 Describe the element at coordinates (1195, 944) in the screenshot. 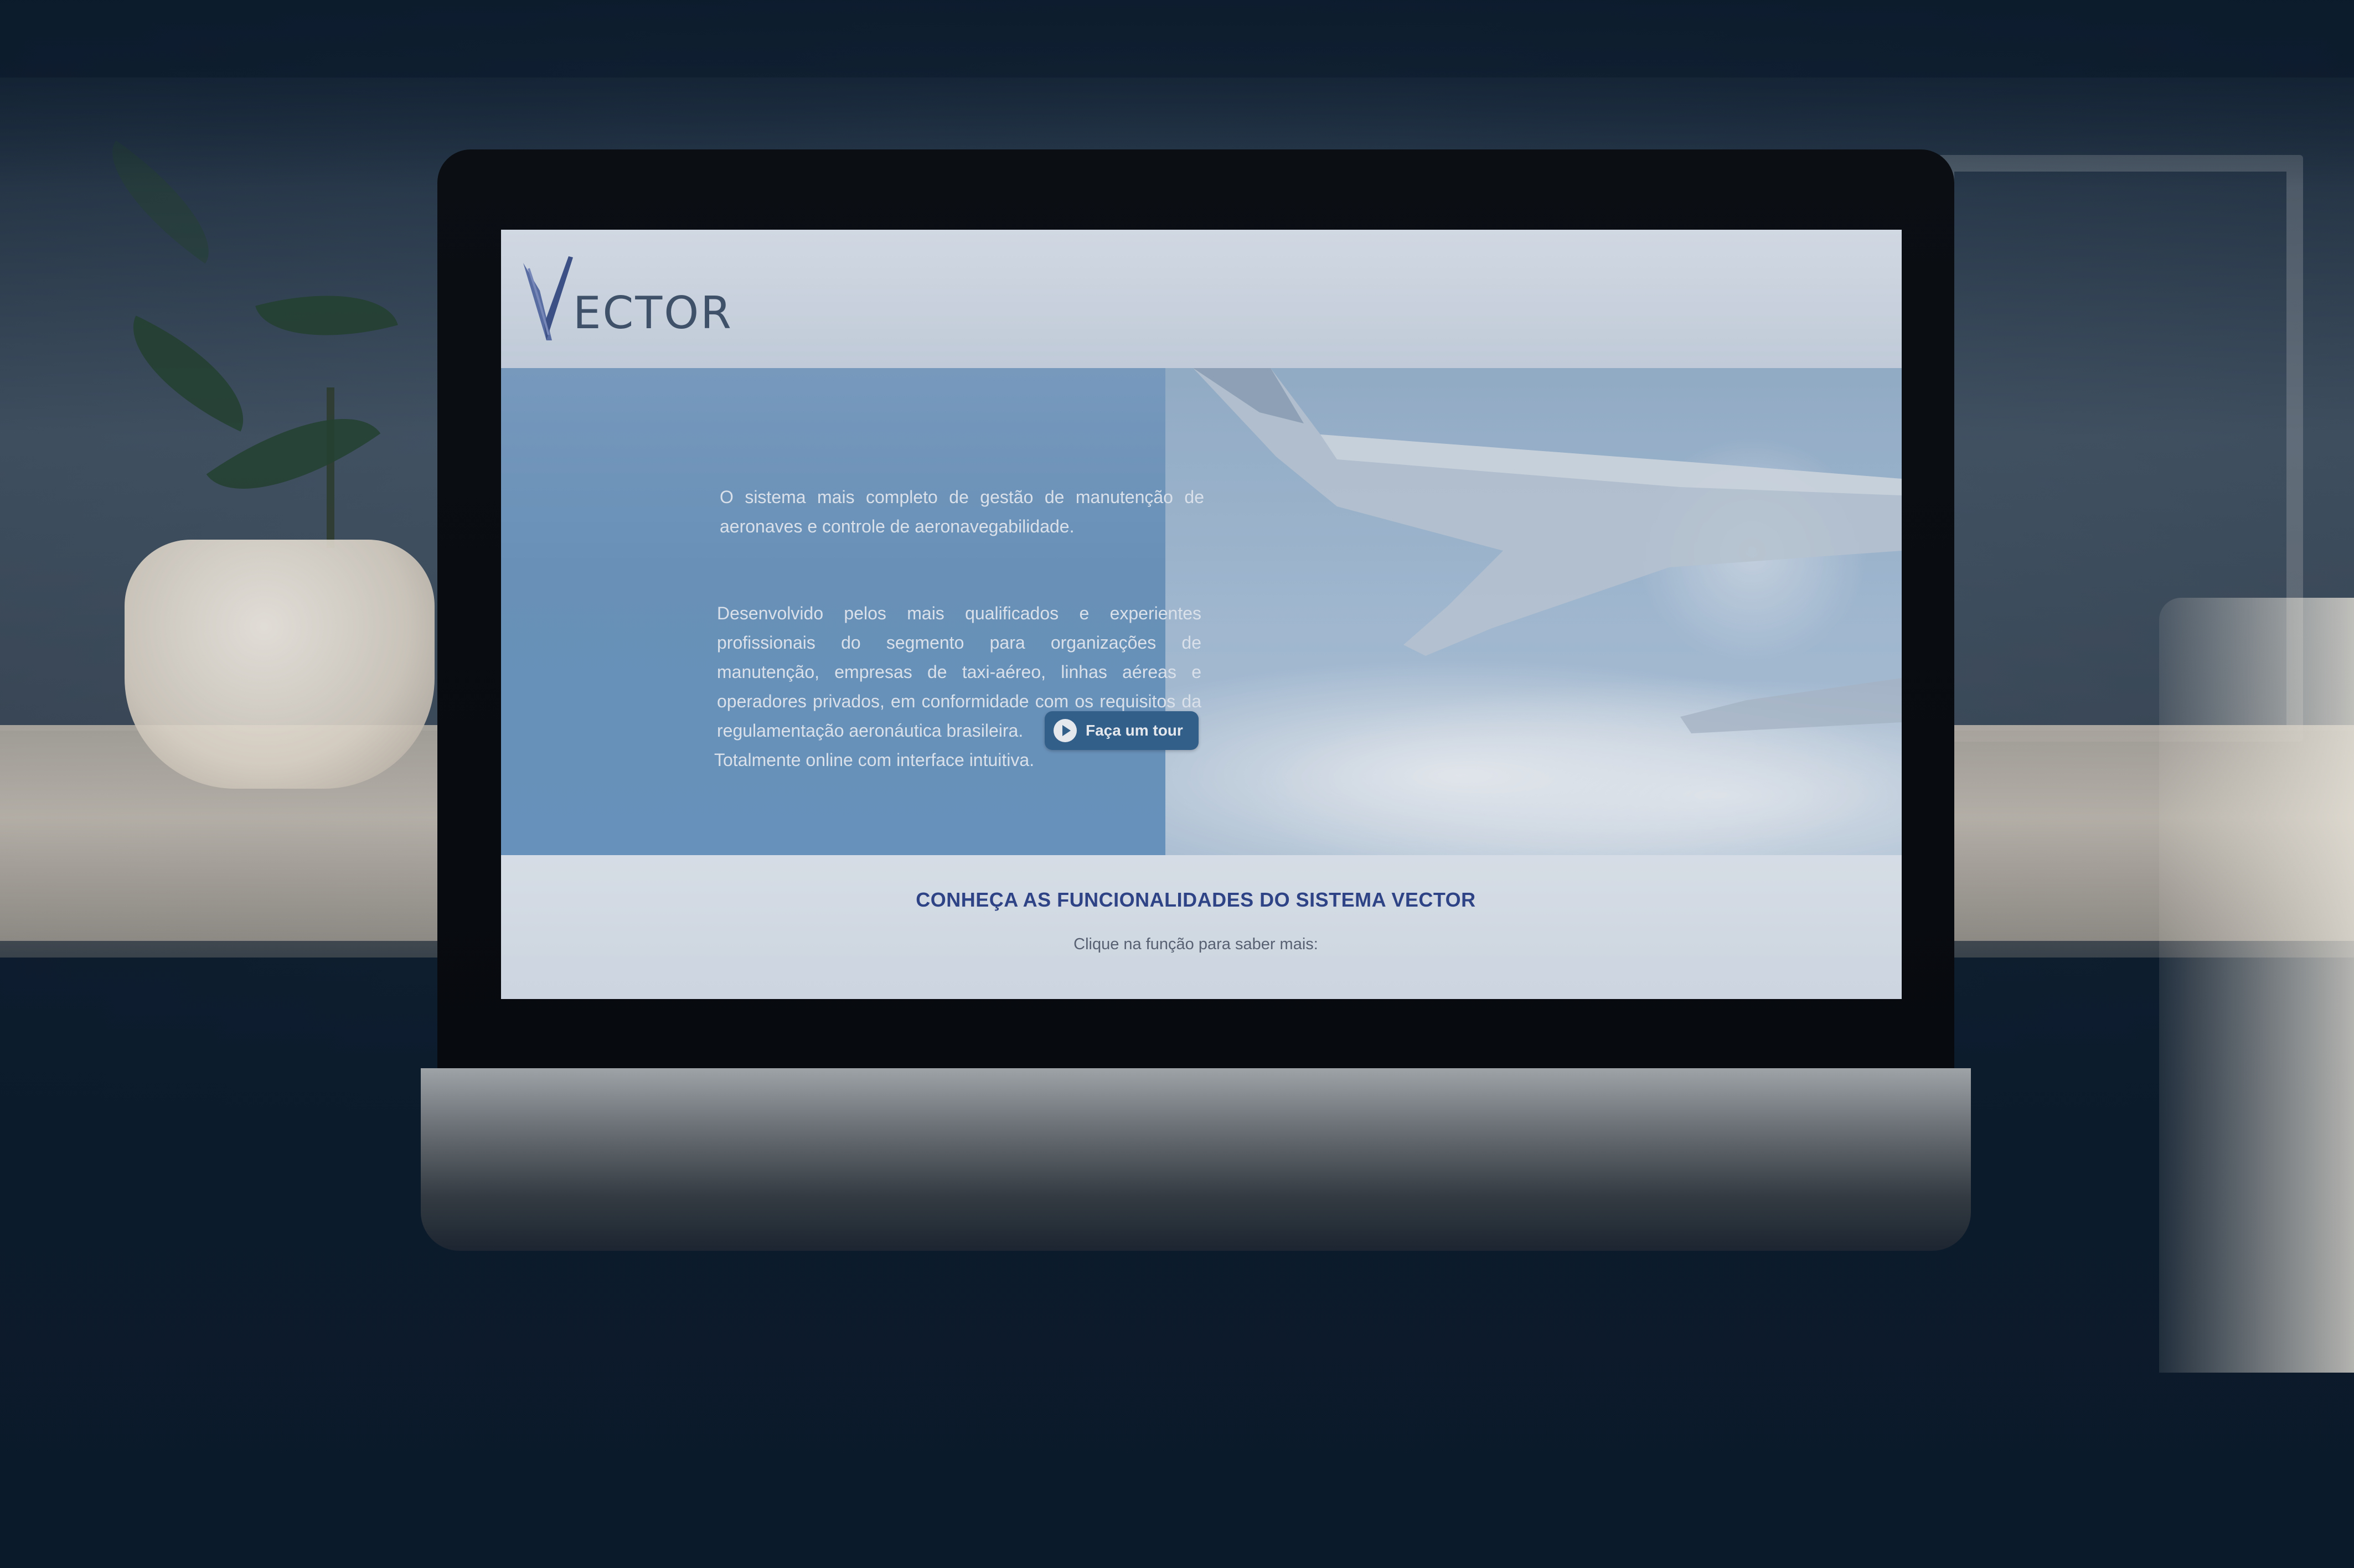

I see `features-subtitle: Clique na função para saber mais:` at that location.